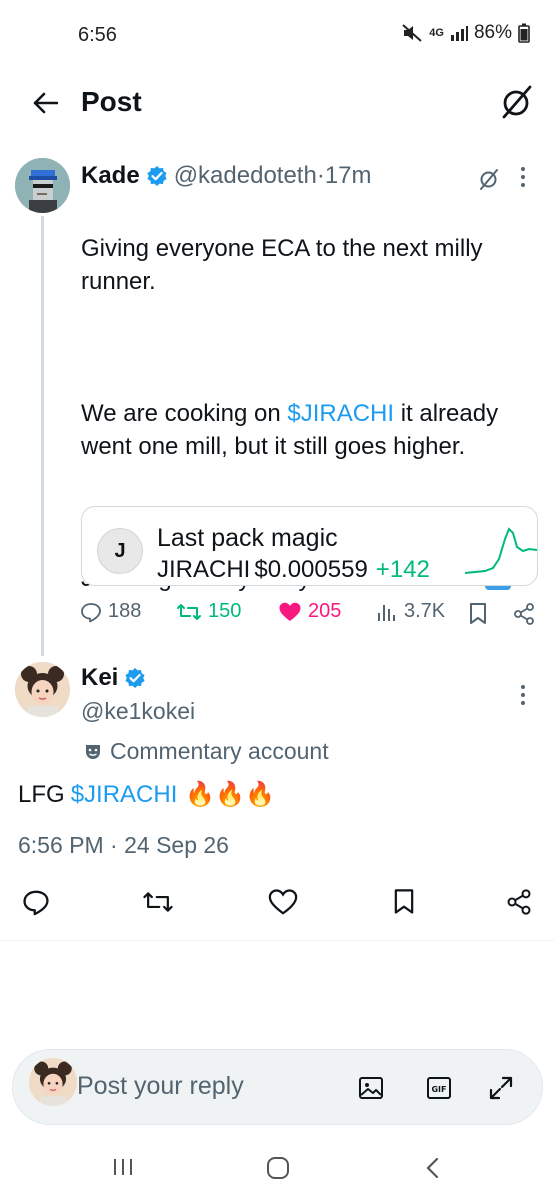  Describe the element at coordinates (412, 33) in the screenshot. I see `mute-icon` at that location.